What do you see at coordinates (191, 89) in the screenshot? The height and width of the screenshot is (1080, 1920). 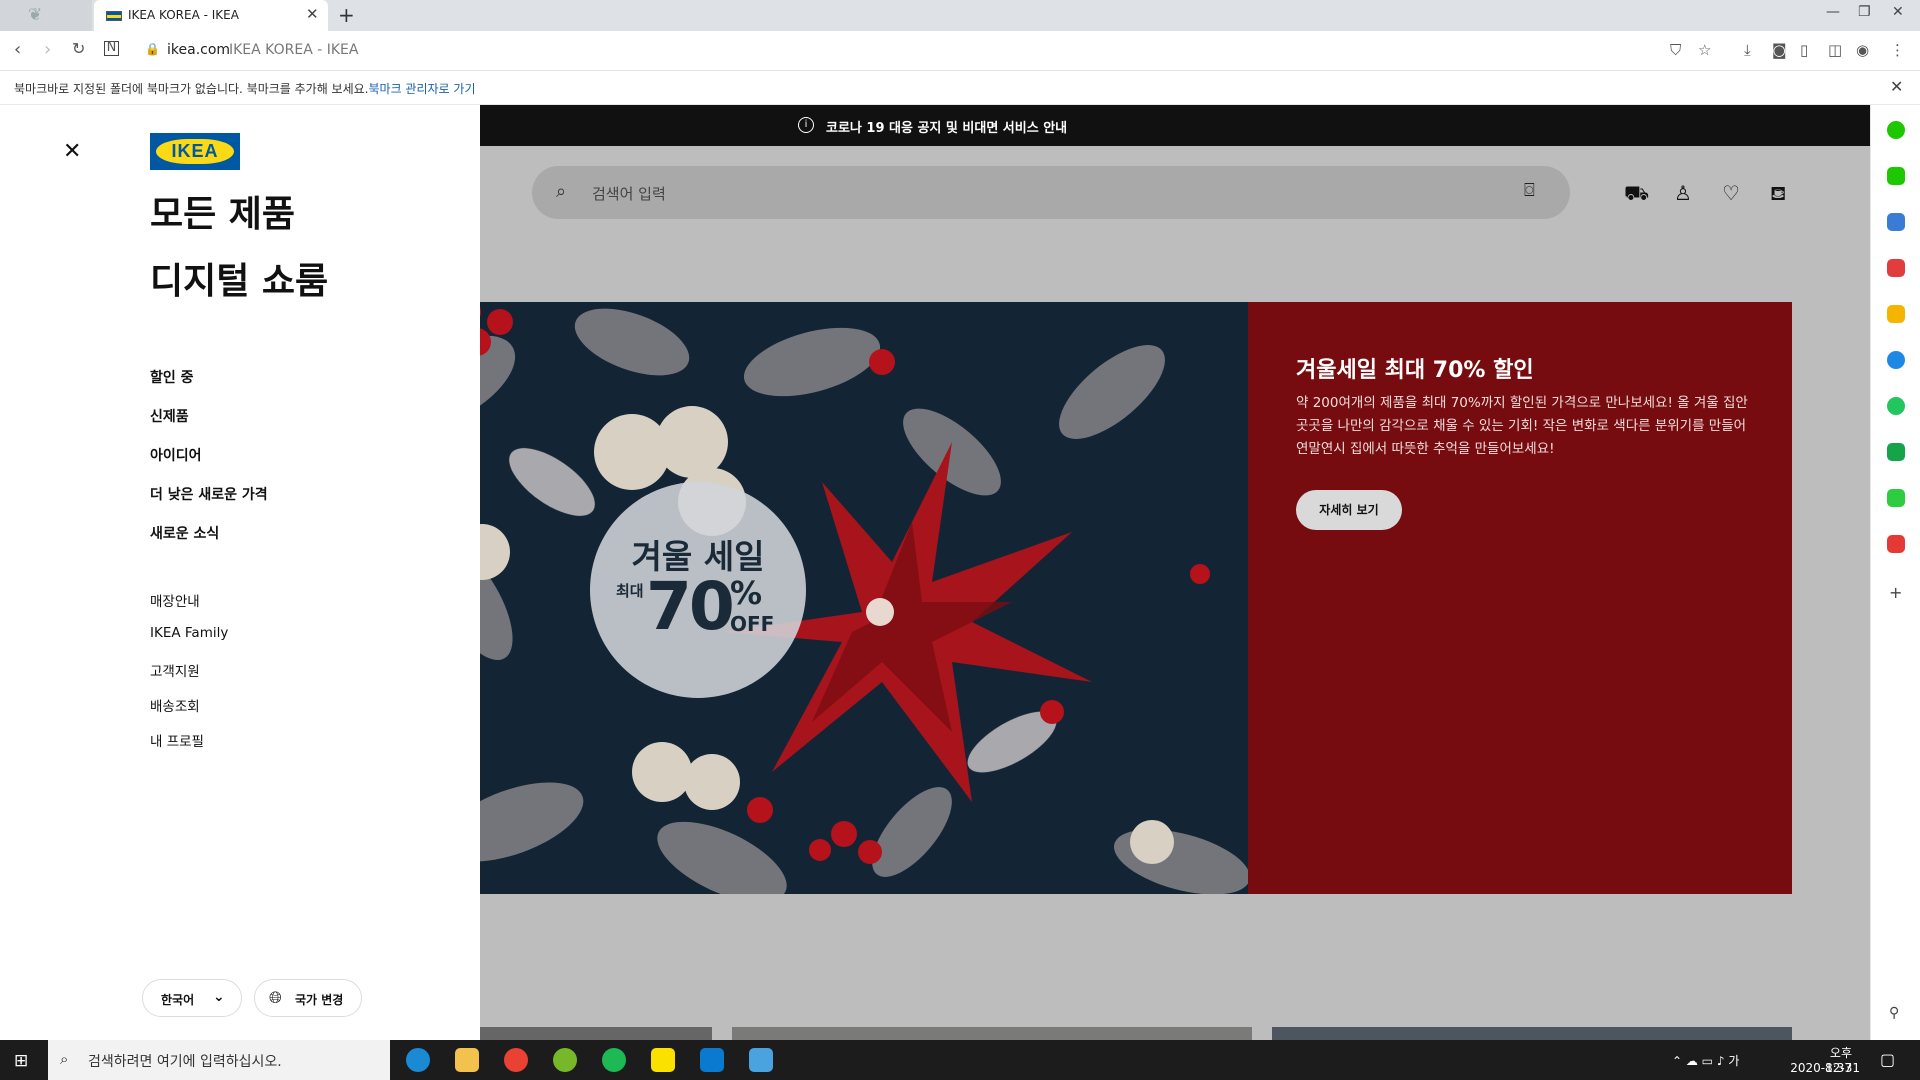 I see `bookmark-message-text: 북마크바로 지정된 폴더에 북마크가 없습니다. 북마크를 추가해 보세요.` at bounding box center [191, 89].